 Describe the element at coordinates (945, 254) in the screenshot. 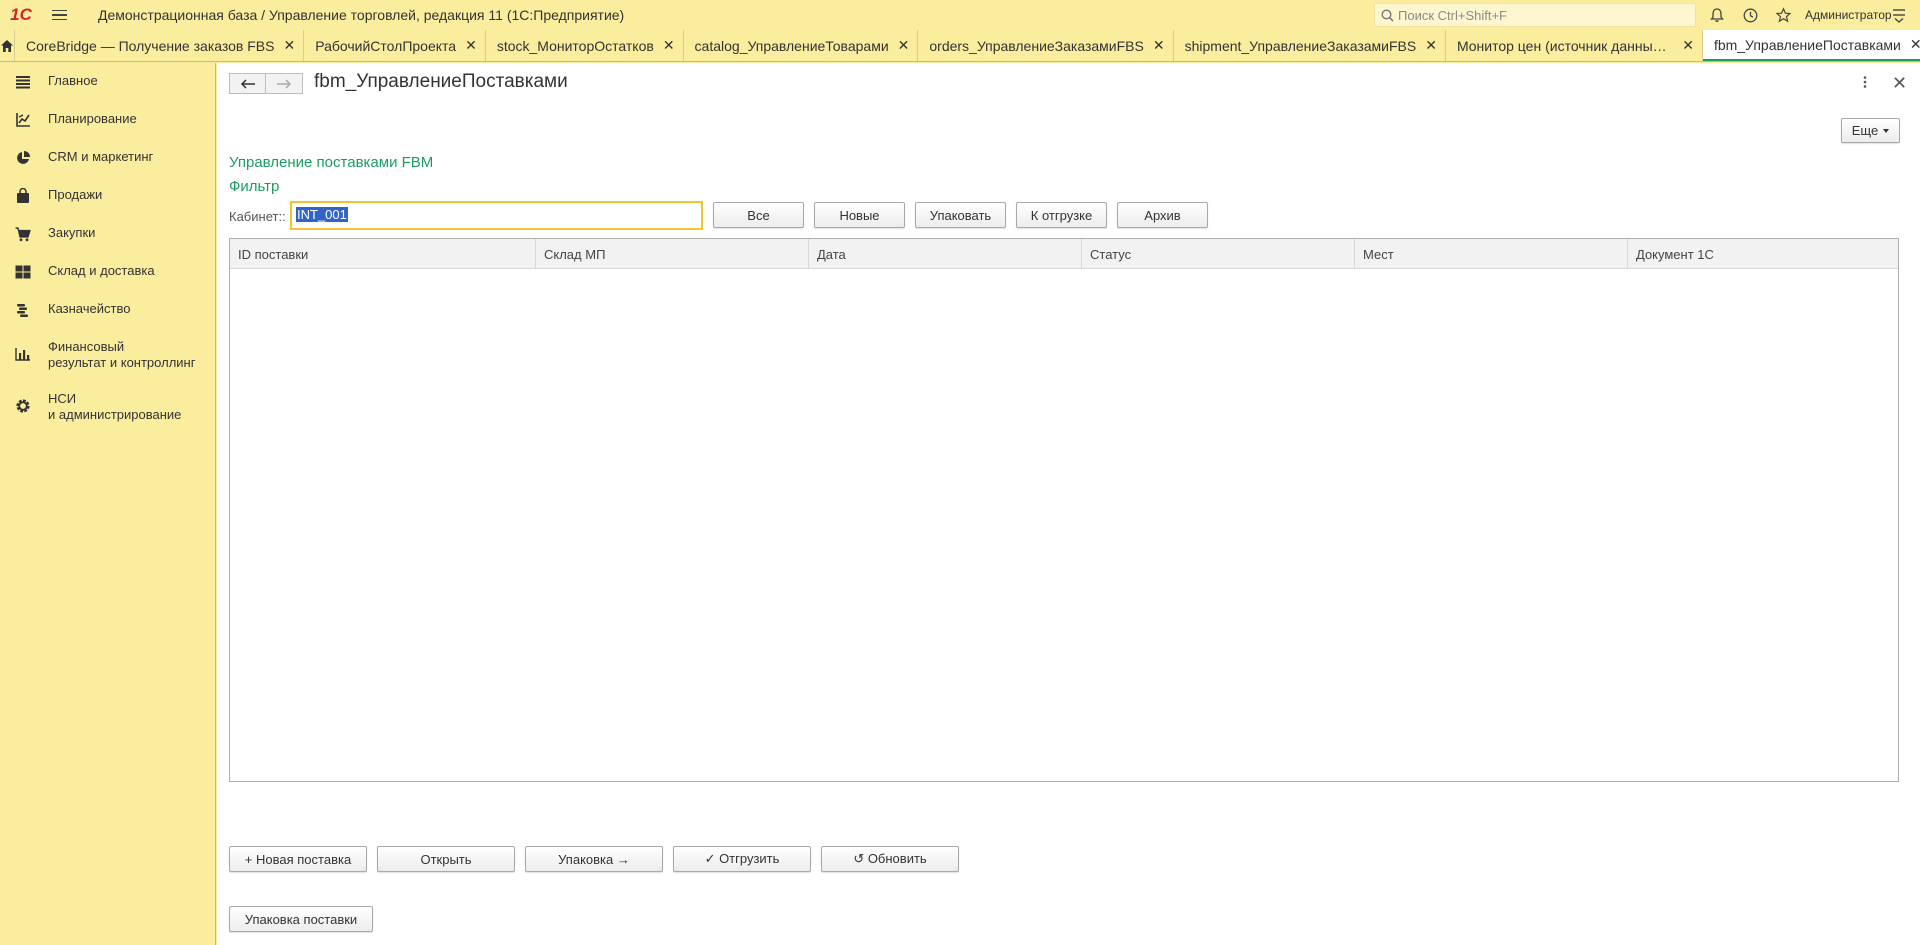

I see `column-header-date: Дата` at that location.